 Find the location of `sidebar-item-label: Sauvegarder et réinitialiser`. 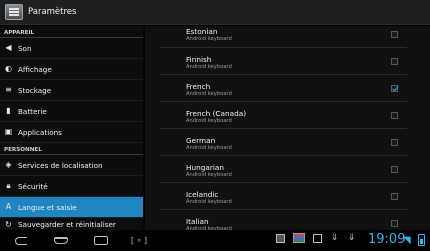

sidebar-item-label: Sauvegarder et réinitialiser is located at coordinates (67, 224).